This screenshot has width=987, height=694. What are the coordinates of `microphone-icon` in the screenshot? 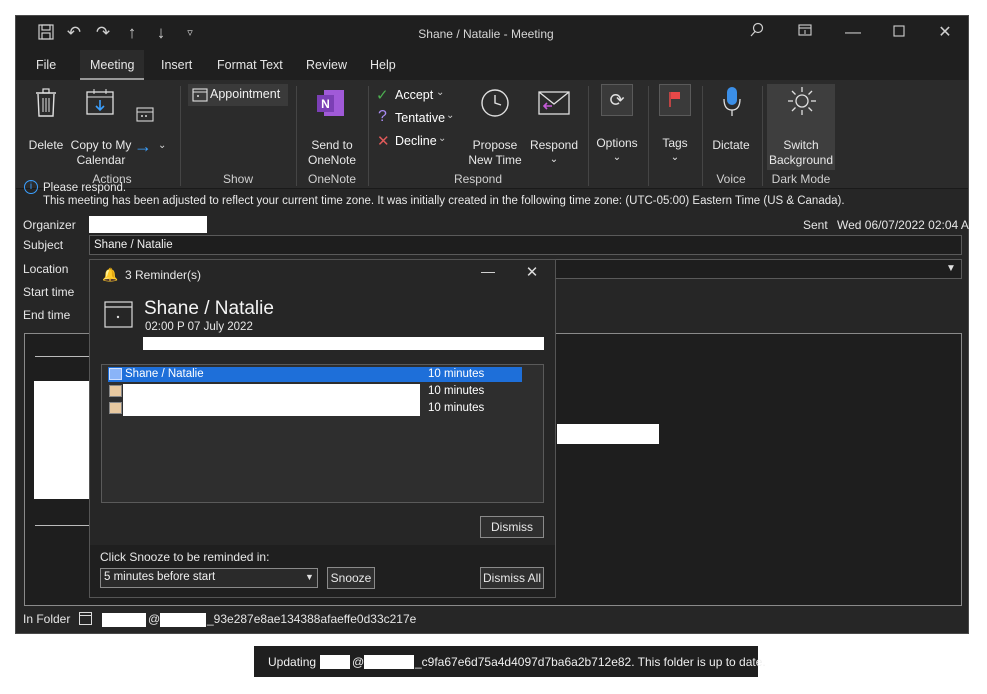 It's located at (732, 103).